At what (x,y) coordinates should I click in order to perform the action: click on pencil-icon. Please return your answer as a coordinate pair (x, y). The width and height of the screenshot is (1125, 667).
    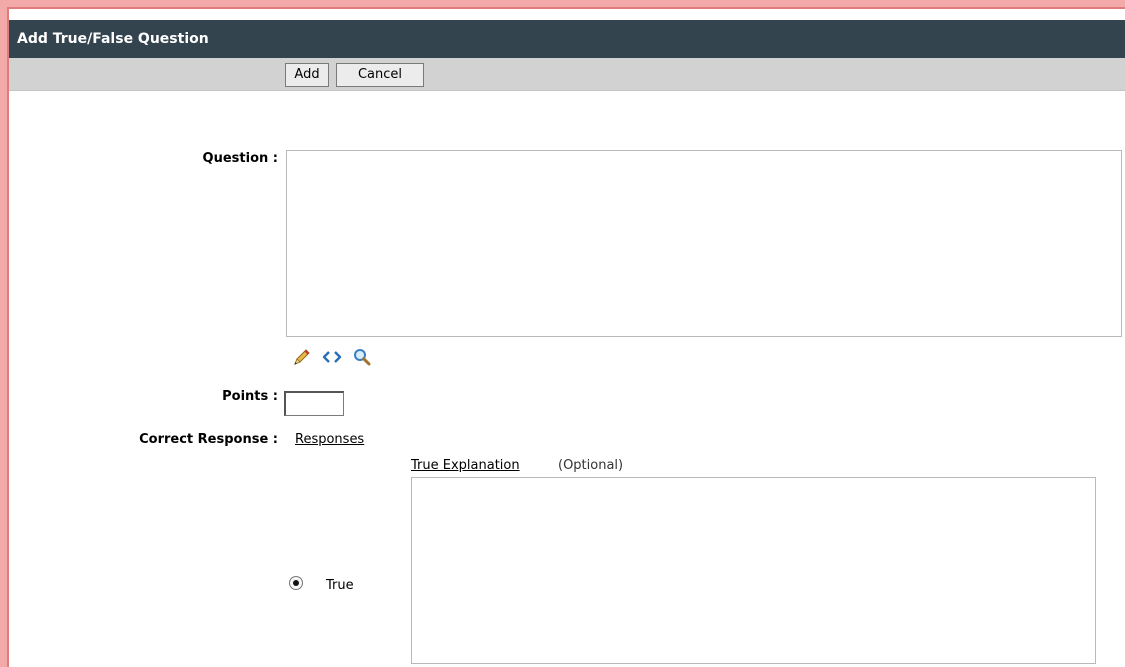
    Looking at the image, I should click on (302, 357).